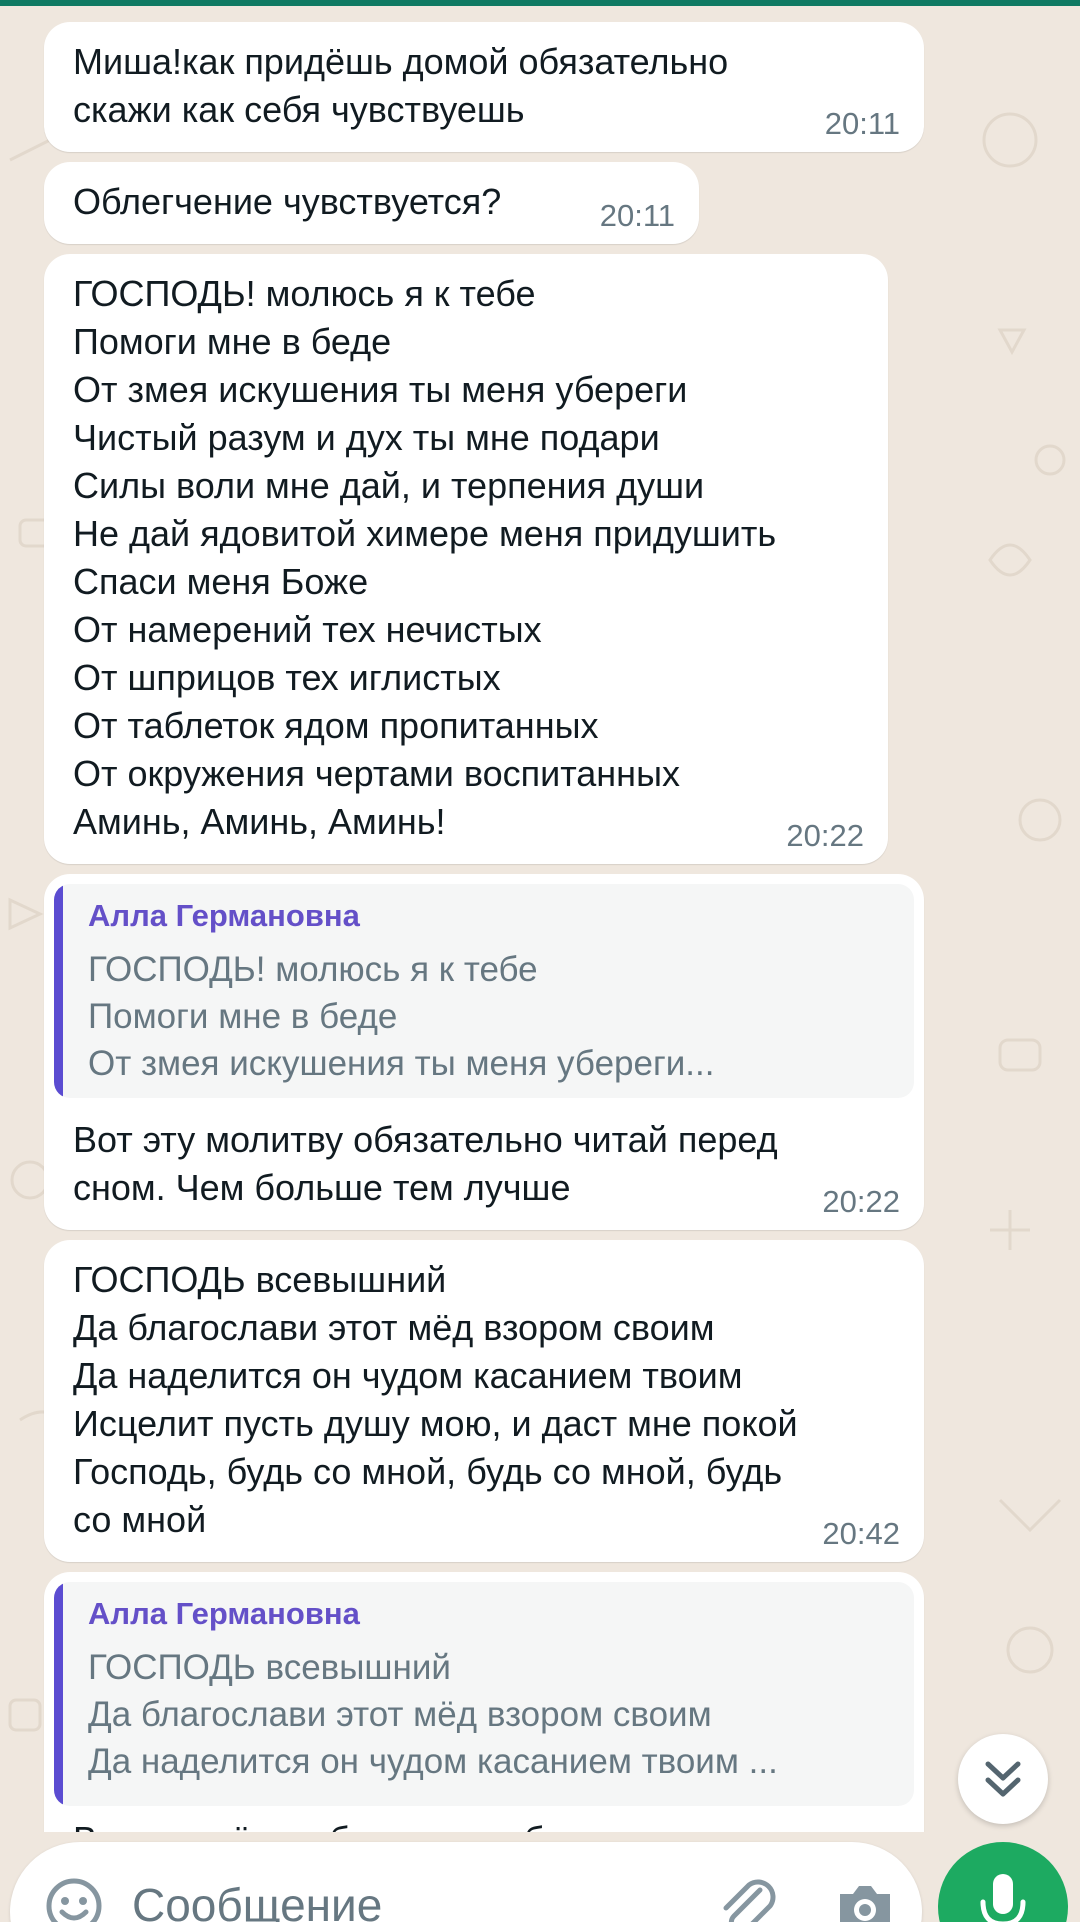  I want to click on message-input: Сообщение, so click(257, 1900).